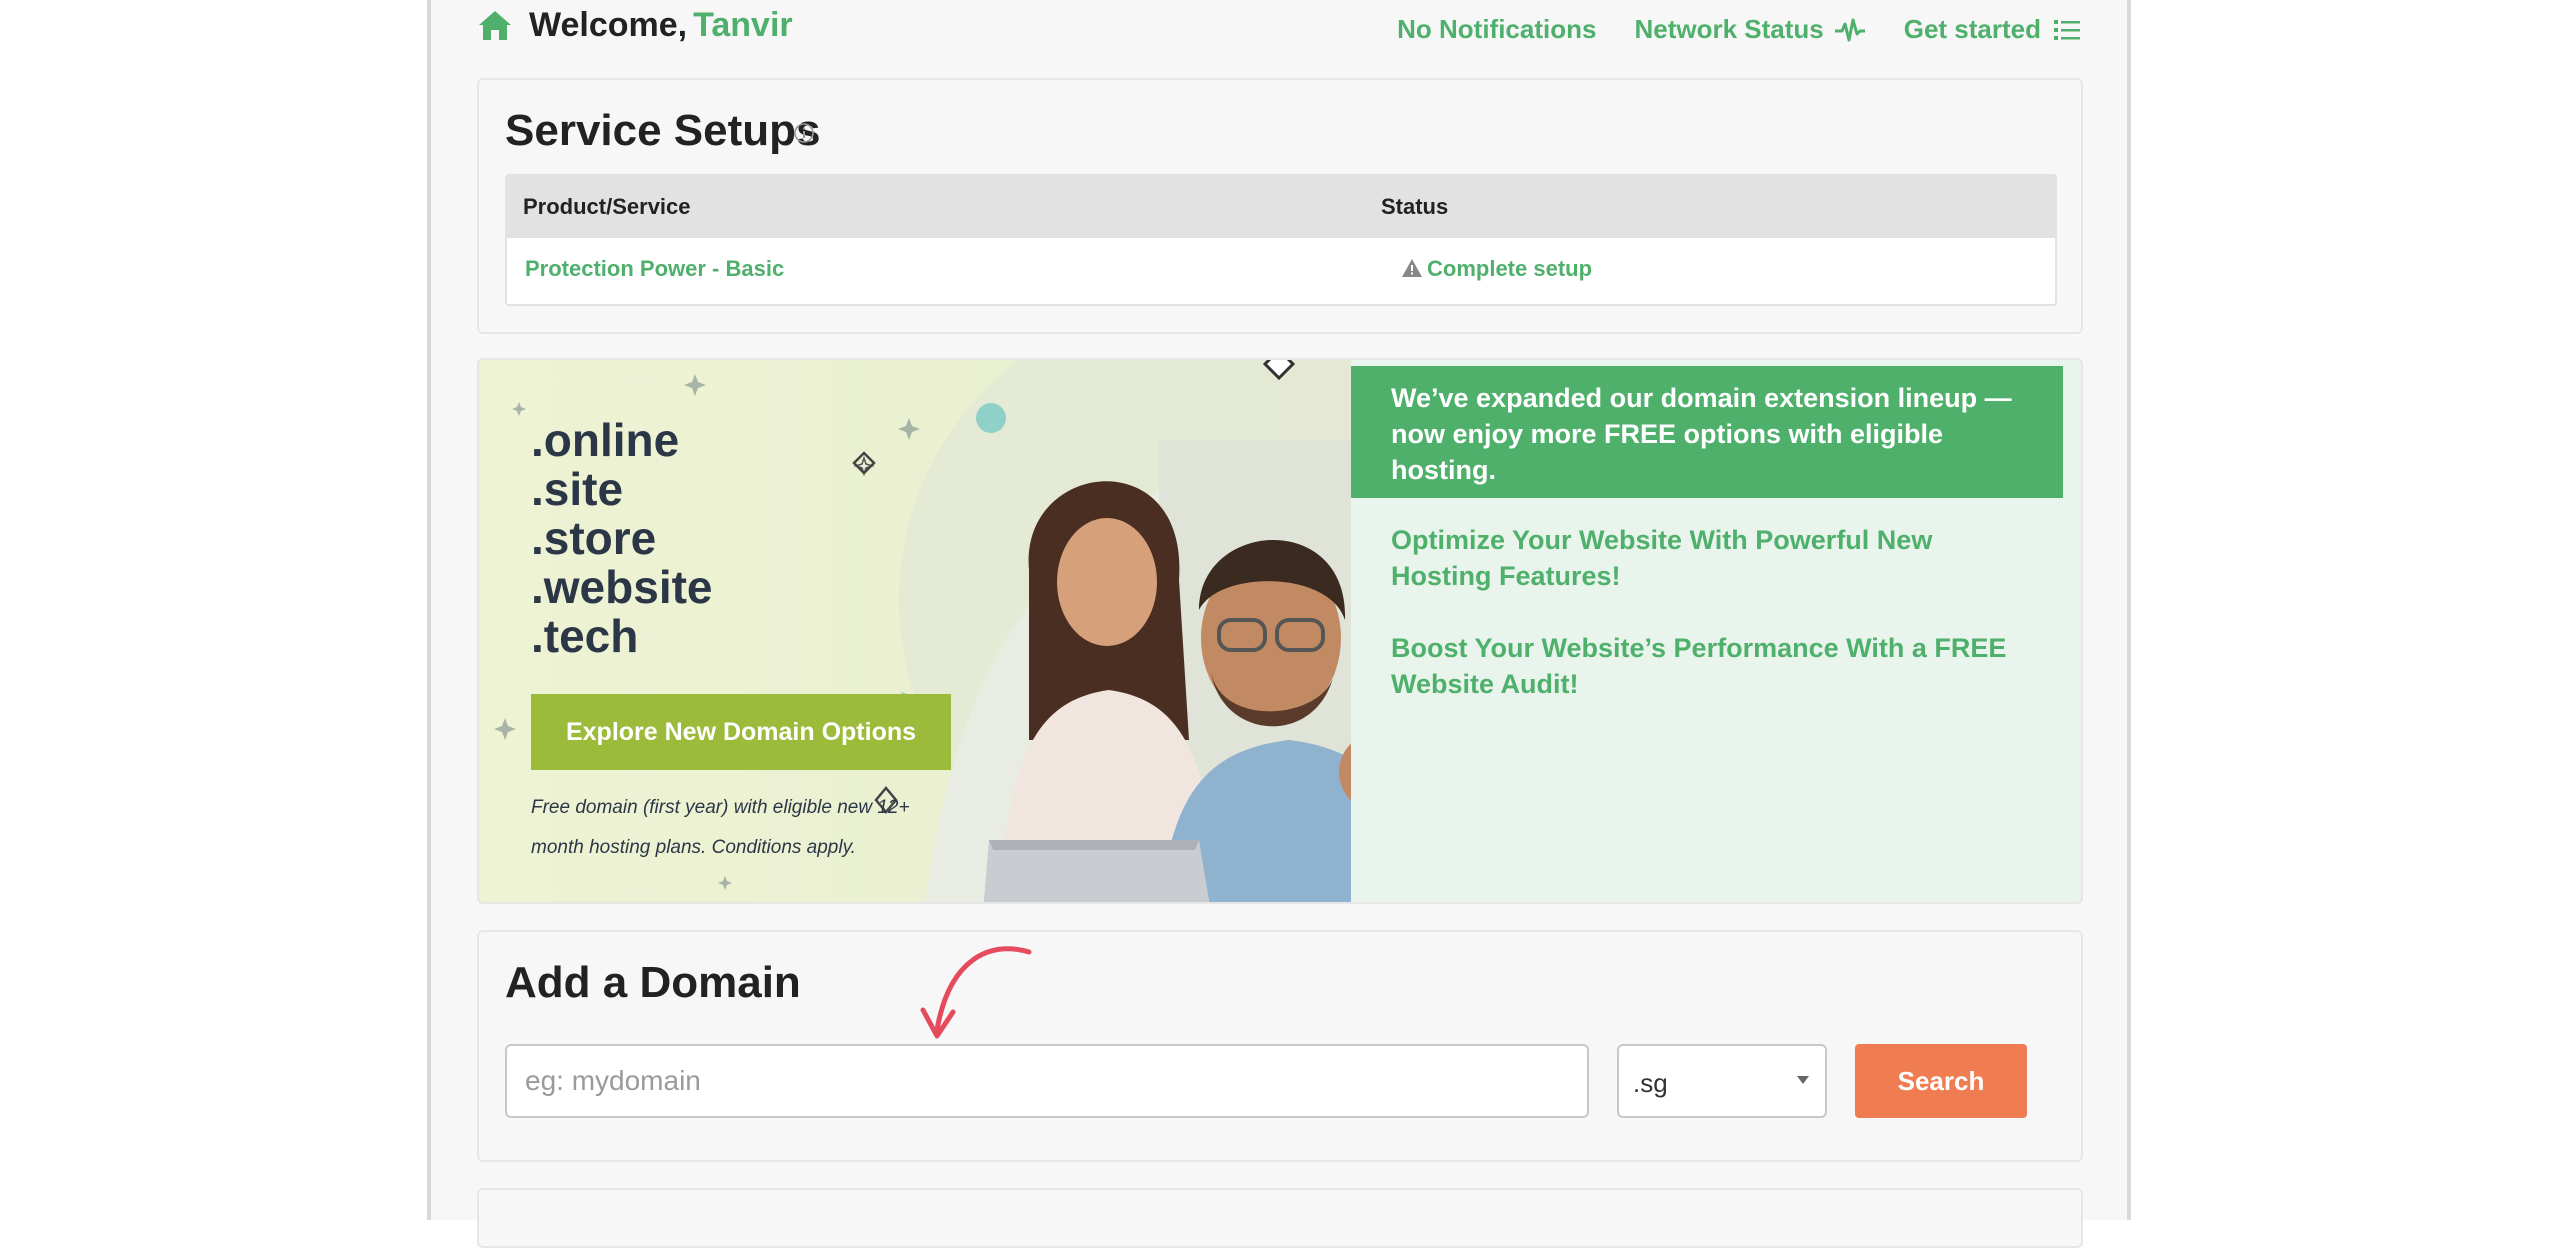 Image resolution: width=2560 pixels, height=1248 pixels. What do you see at coordinates (1412, 268) in the screenshot?
I see `warning-icon` at bounding box center [1412, 268].